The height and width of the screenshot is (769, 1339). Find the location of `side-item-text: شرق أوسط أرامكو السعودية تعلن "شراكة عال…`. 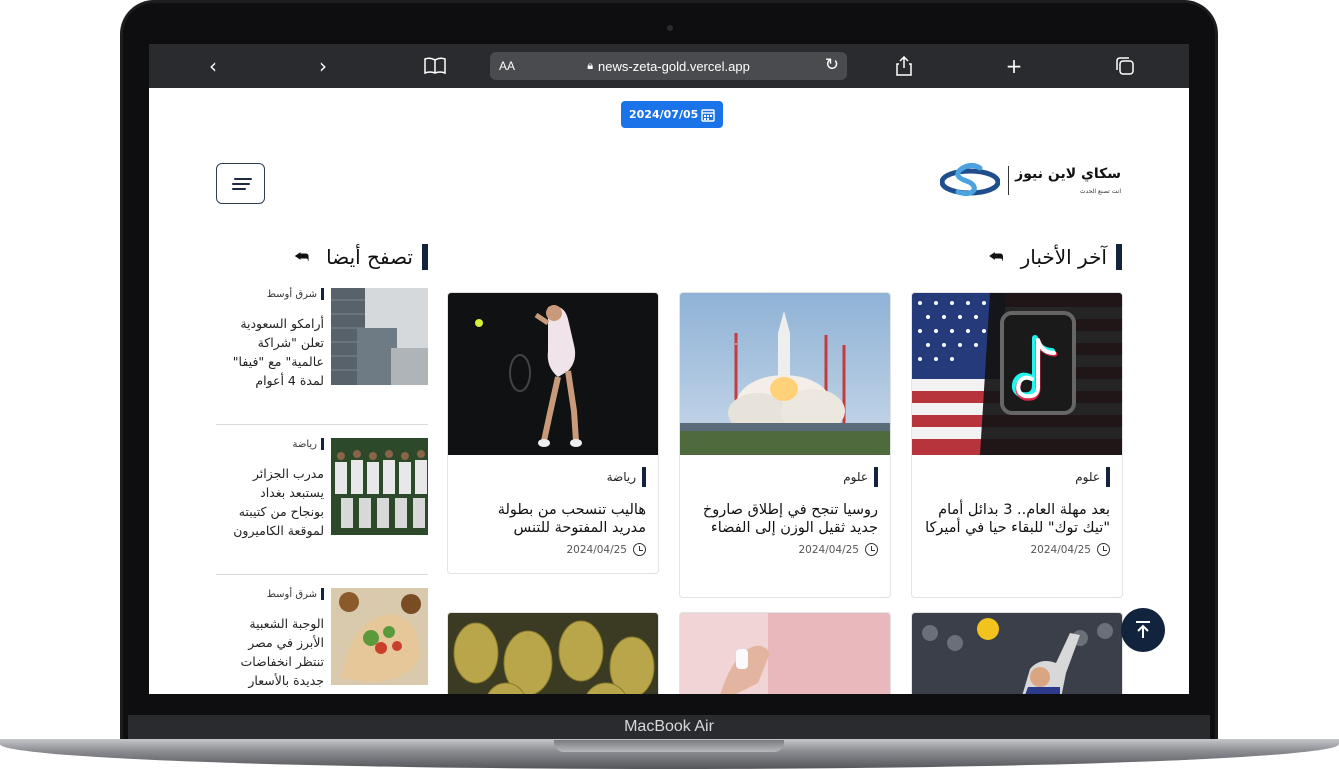

side-item-text: شرق أوسط أرامكو السعودية تعلن "شراكة عال… is located at coordinates (274, 339).